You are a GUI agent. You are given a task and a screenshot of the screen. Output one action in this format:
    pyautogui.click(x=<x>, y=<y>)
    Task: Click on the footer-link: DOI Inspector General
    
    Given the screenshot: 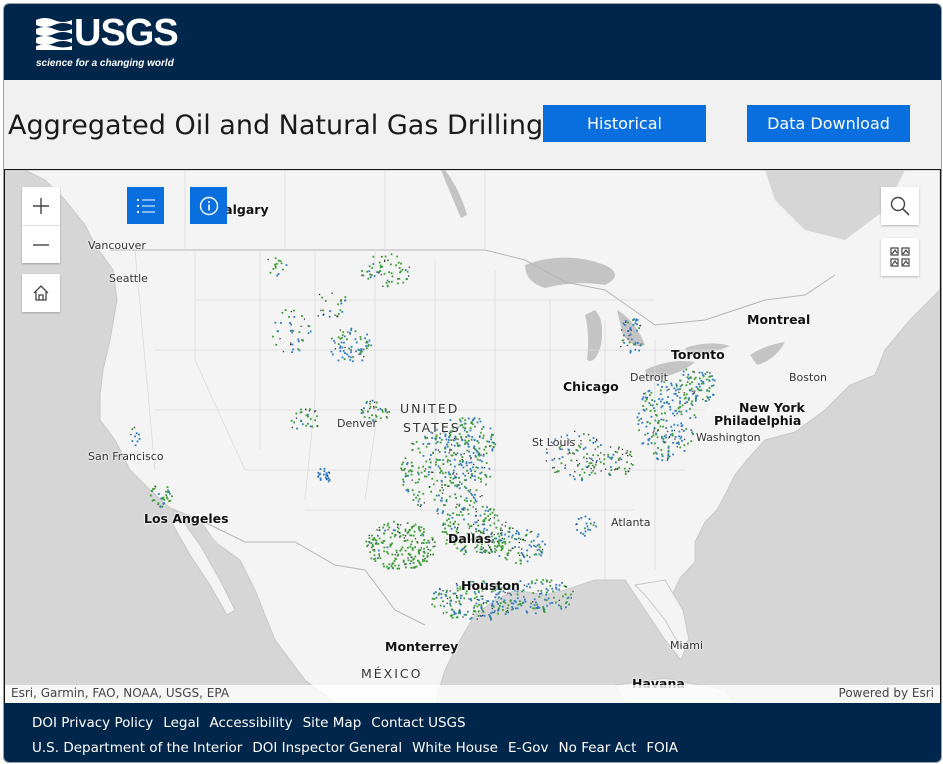 What is the action you would take?
    pyautogui.click(x=327, y=748)
    